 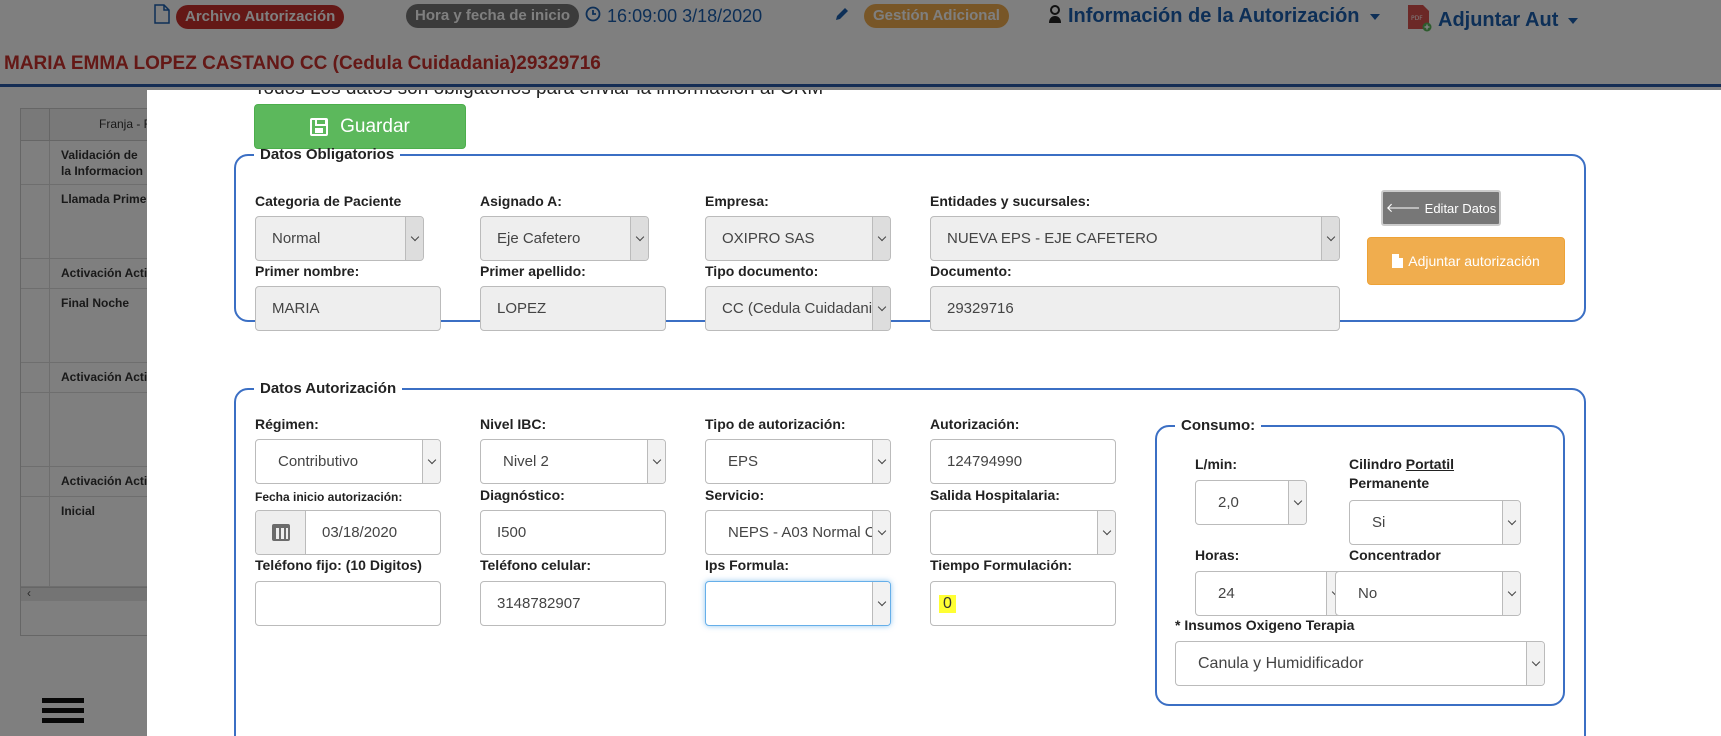 What do you see at coordinates (329, 497) in the screenshot?
I see `fecha-inicio-label: Fecha inicio autorización:` at bounding box center [329, 497].